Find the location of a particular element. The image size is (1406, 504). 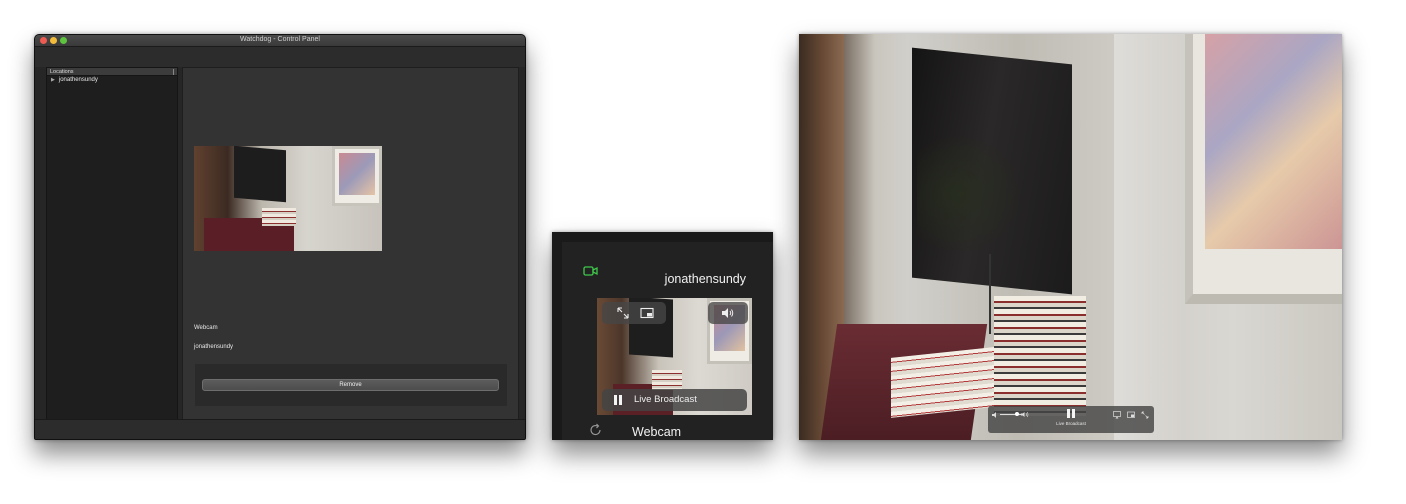

widget-card: jonathensundy Live Broadcast Webcam is located at coordinates (667, 341).